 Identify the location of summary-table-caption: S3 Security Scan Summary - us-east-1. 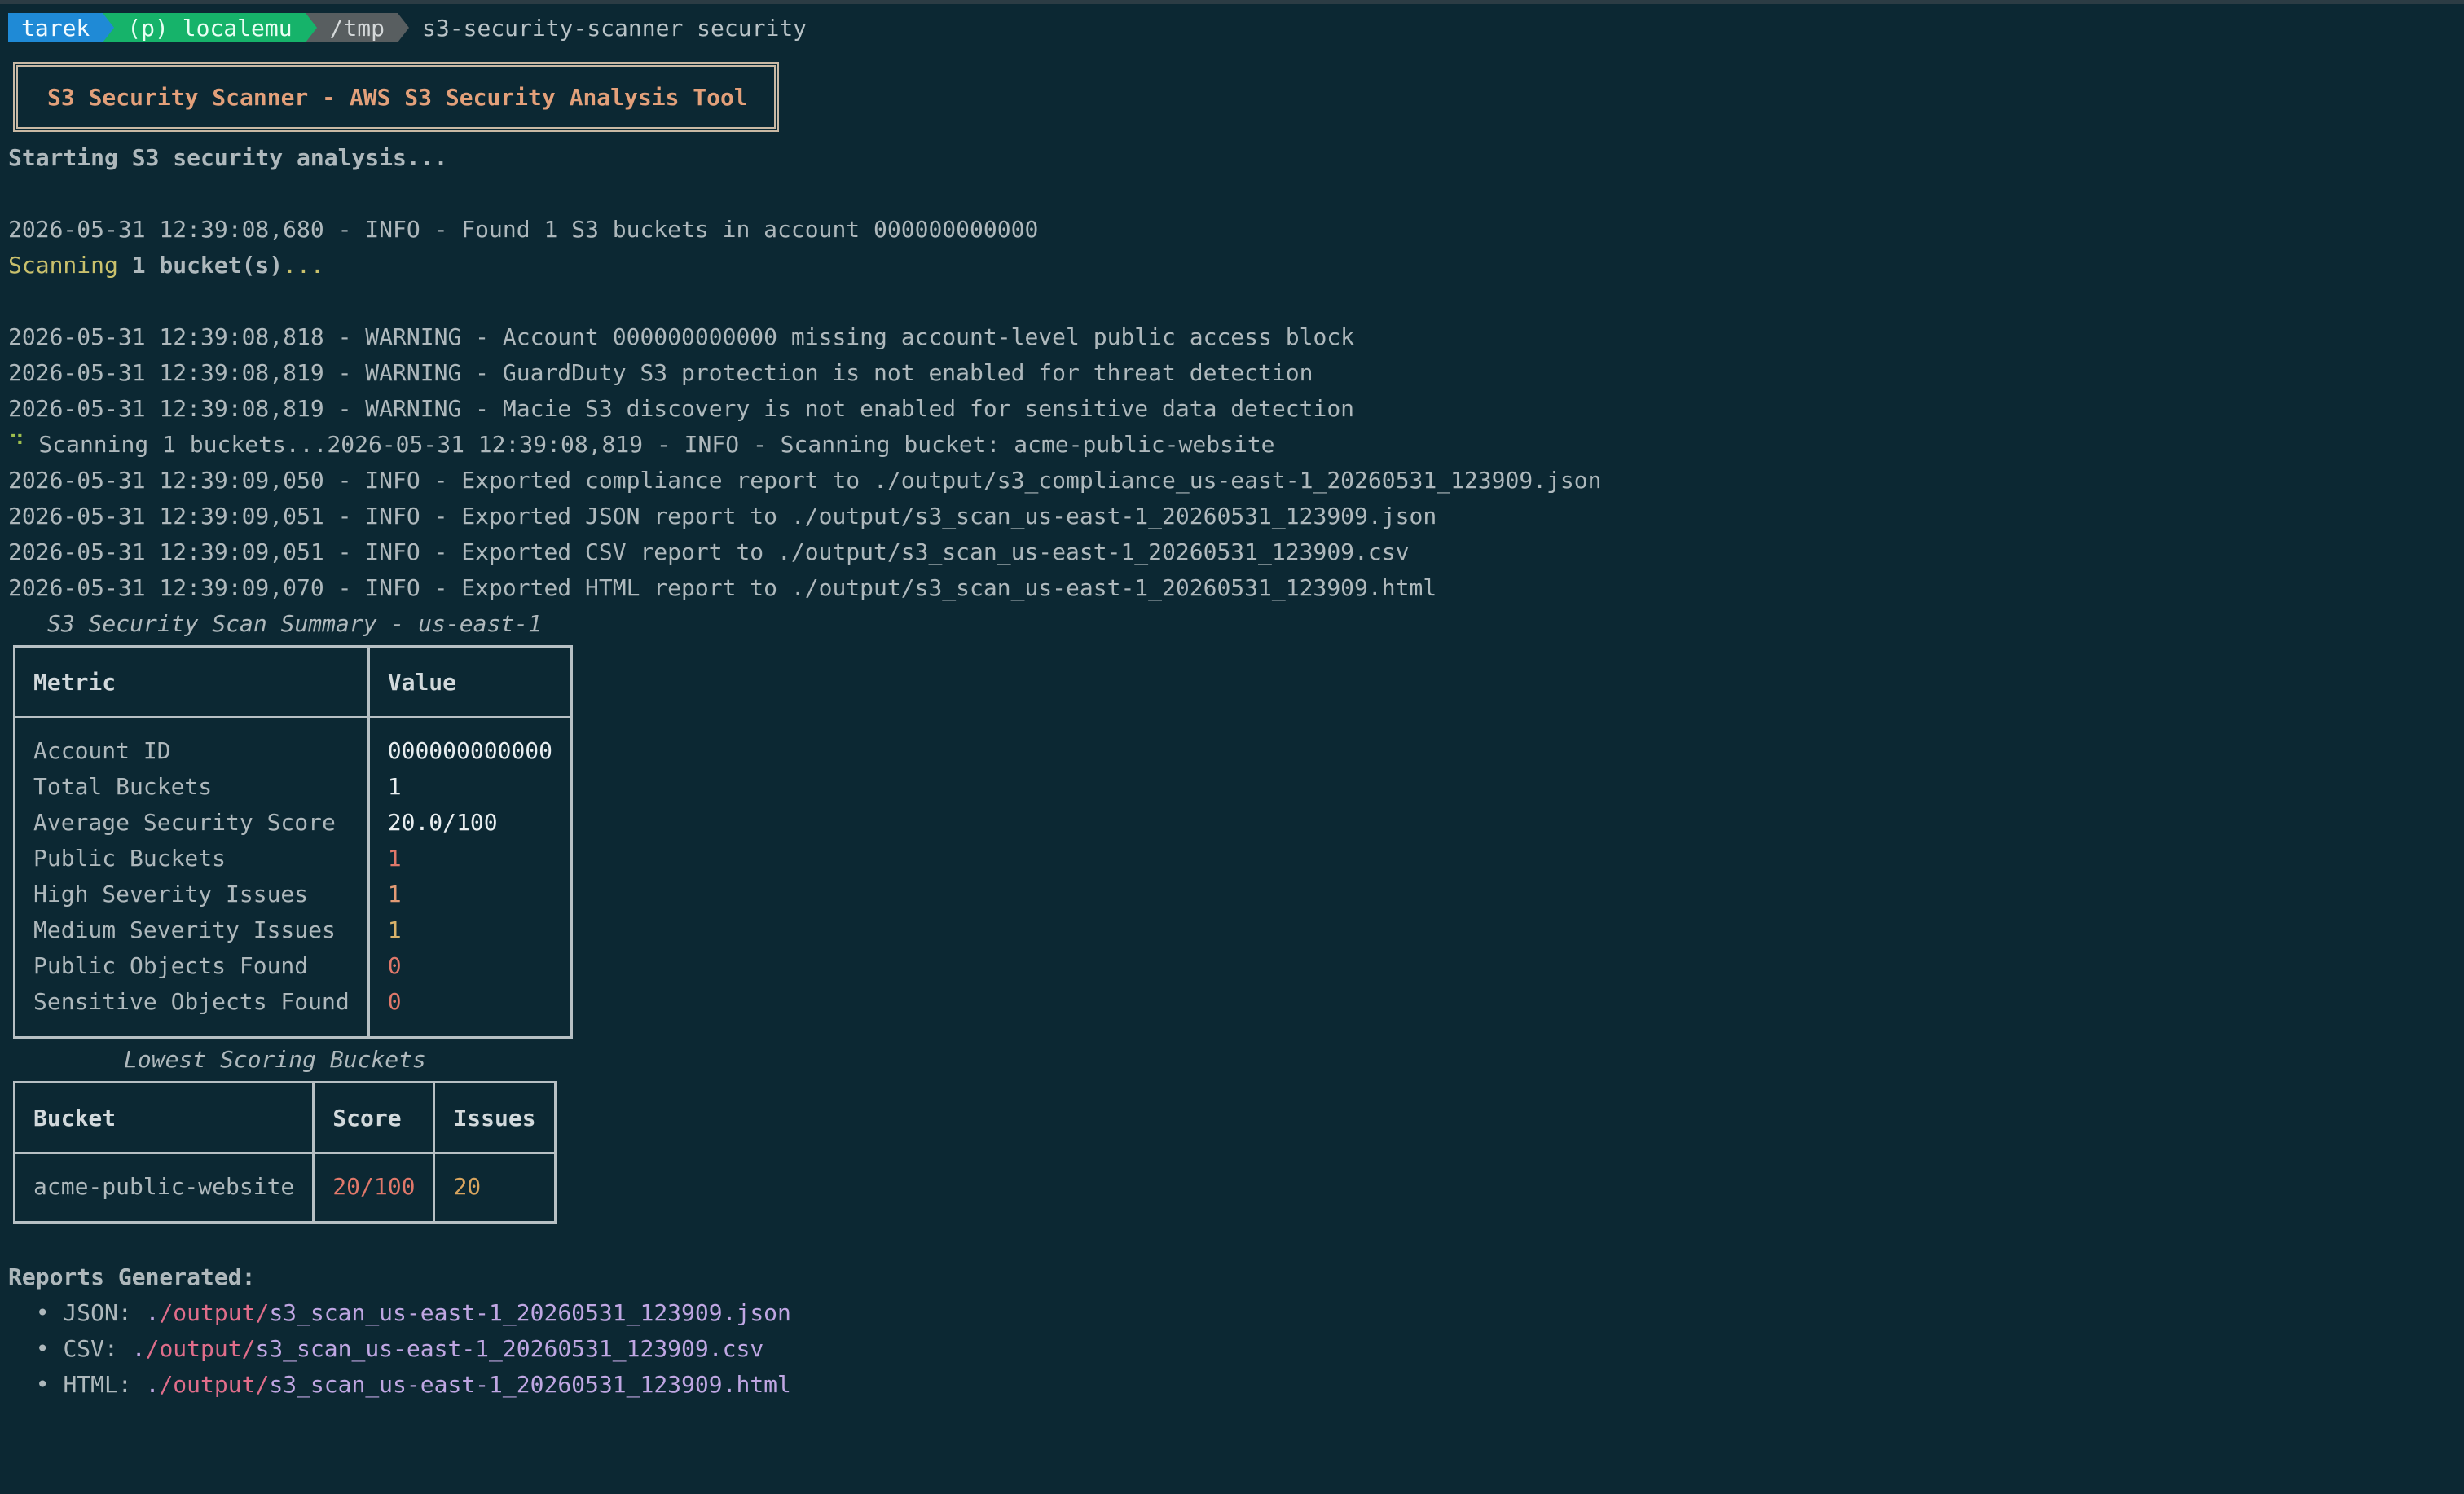
(294, 623).